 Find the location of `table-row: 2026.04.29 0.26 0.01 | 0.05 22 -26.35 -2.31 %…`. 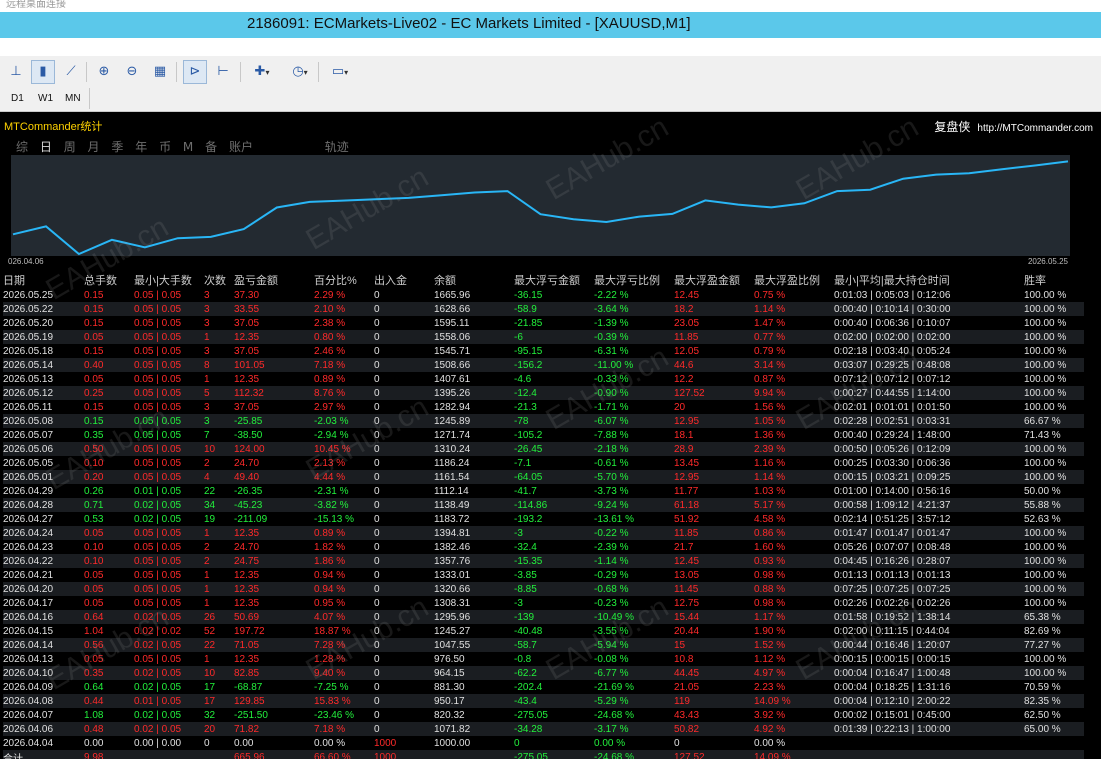

table-row: 2026.04.29 0.26 0.01 | 0.05 22 -26.35 -2.31 %… is located at coordinates (543, 491).